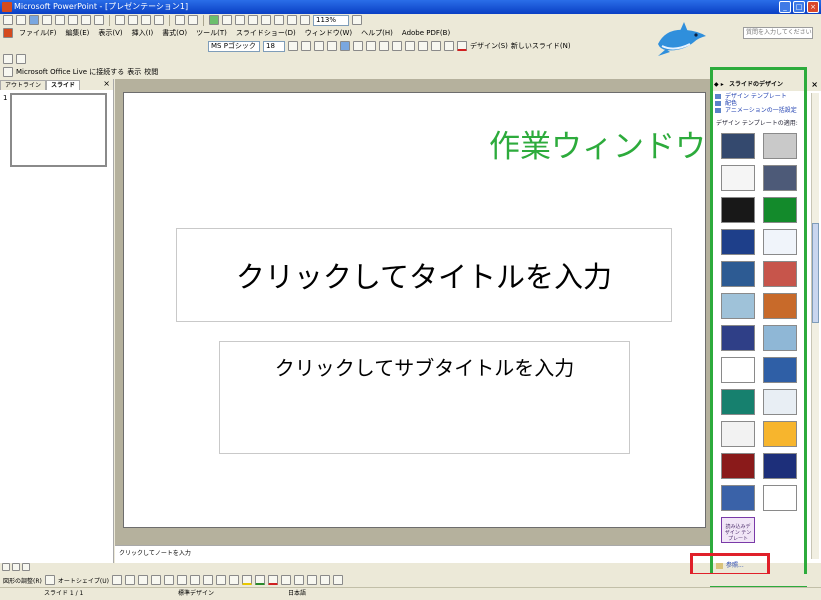 The height and width of the screenshot is (600, 821). I want to click on menu-format: 書式(O), so click(174, 33).